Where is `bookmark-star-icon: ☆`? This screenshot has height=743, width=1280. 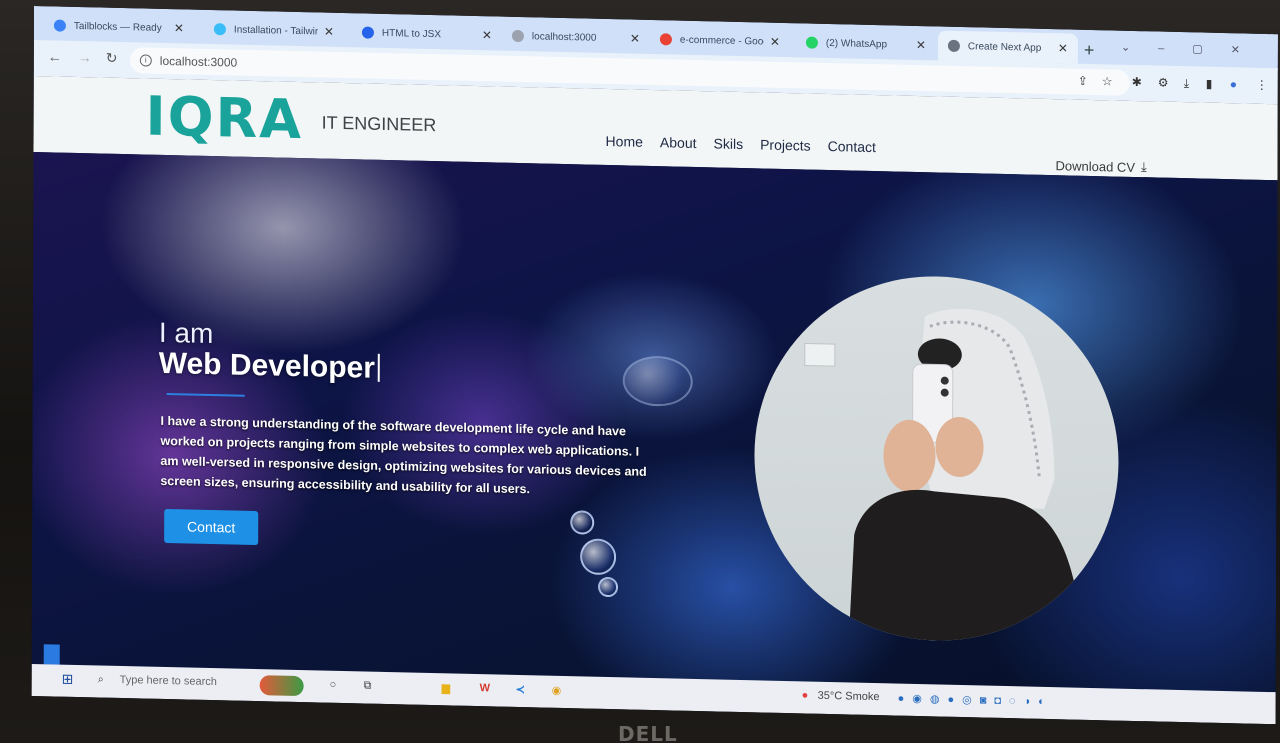 bookmark-star-icon: ☆ is located at coordinates (1107, 81).